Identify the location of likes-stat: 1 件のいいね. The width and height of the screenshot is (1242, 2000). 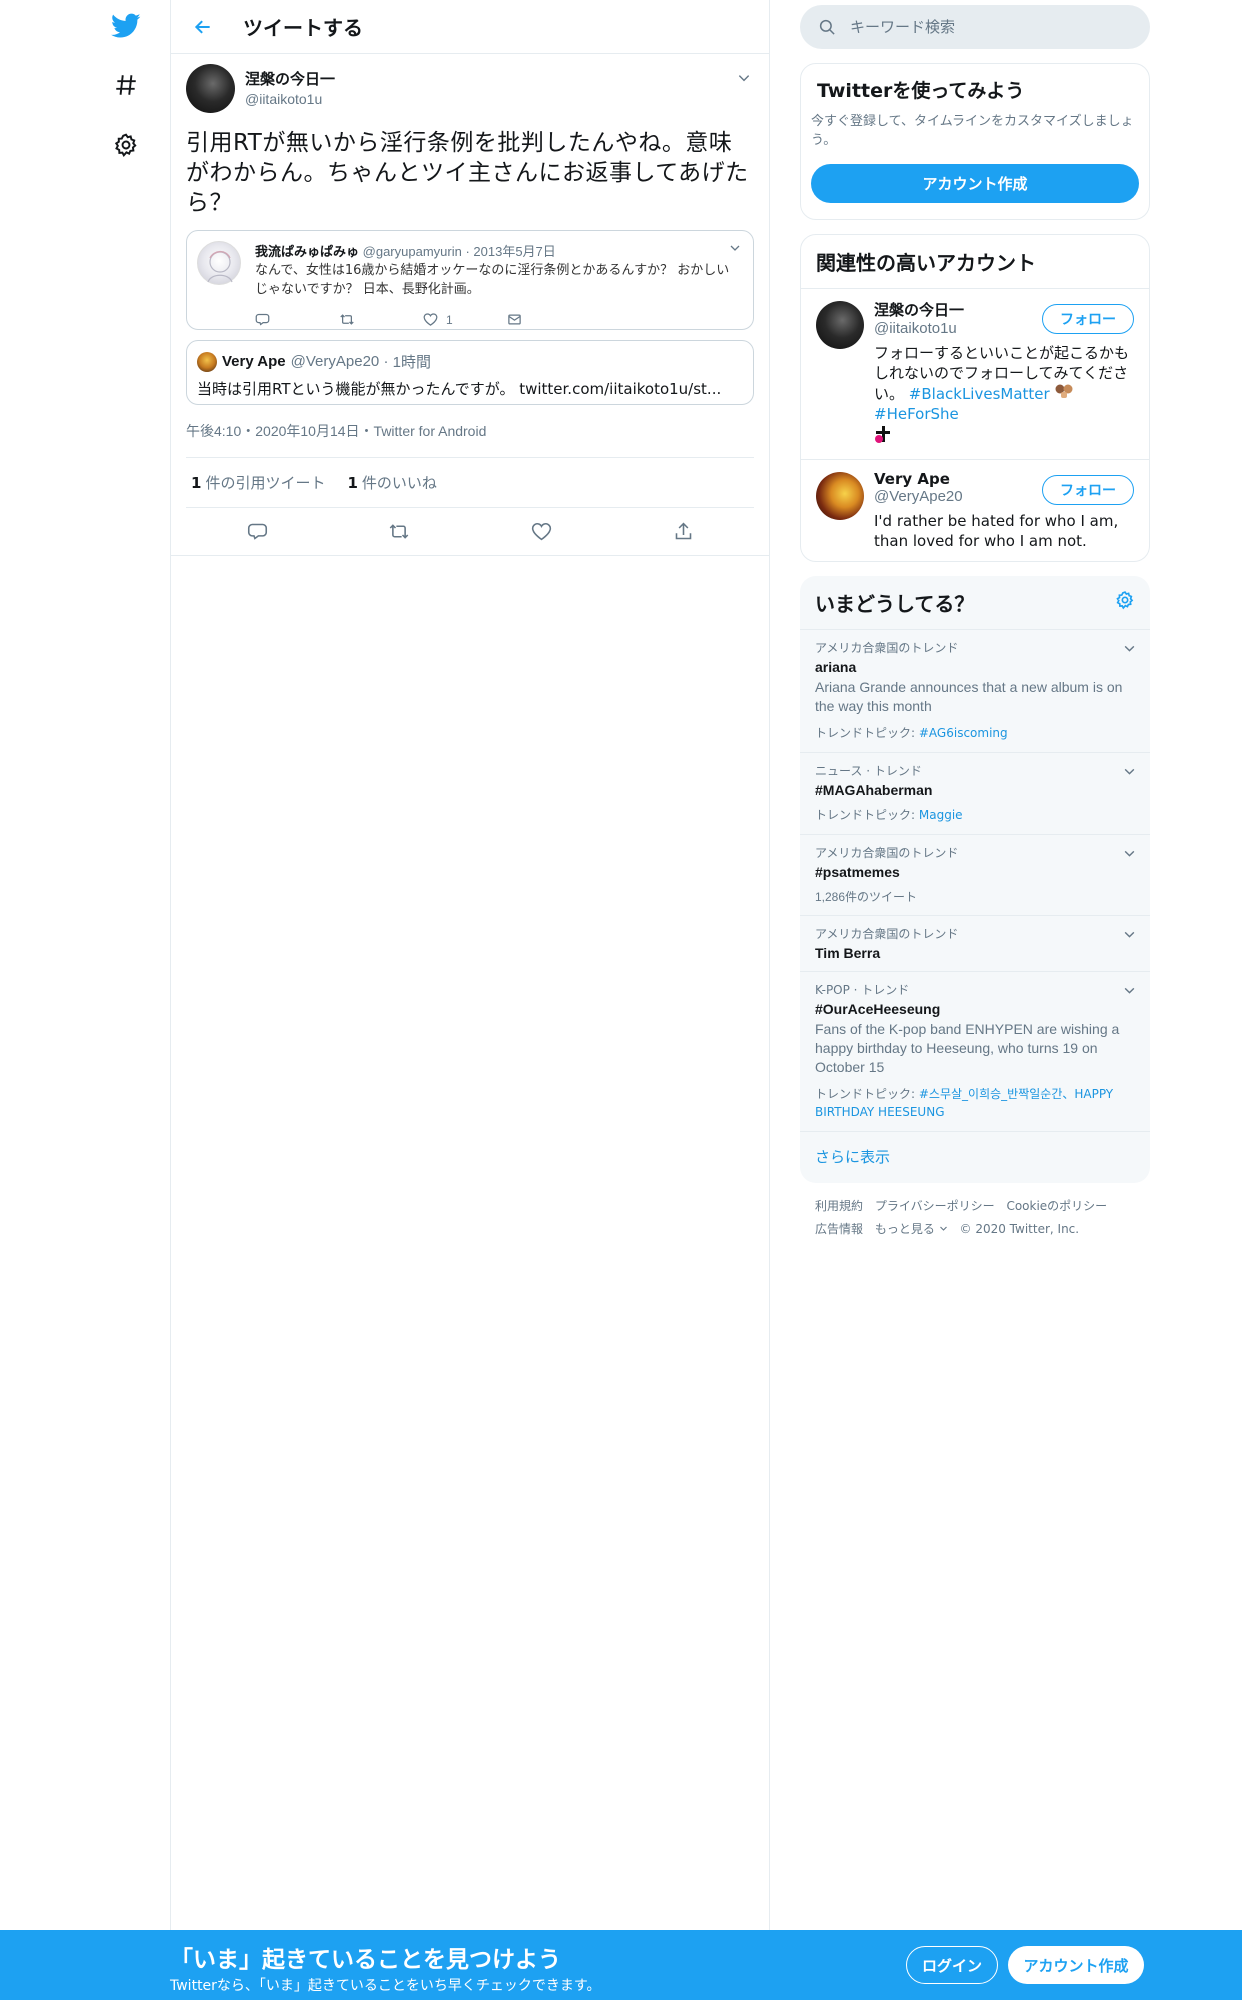
(391, 482).